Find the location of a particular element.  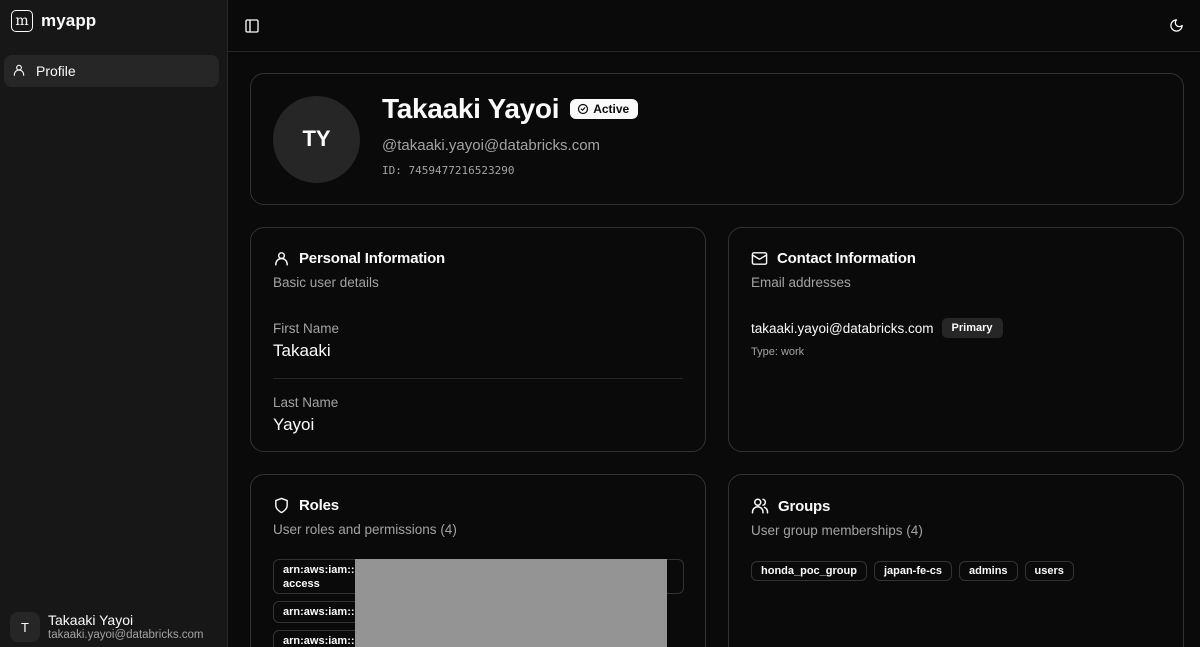

panel-left-icon is located at coordinates (252, 25).